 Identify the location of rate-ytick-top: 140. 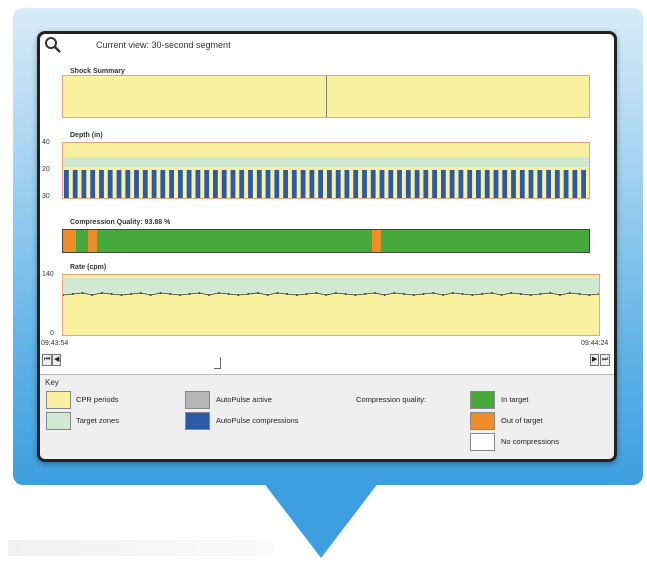
(48, 274).